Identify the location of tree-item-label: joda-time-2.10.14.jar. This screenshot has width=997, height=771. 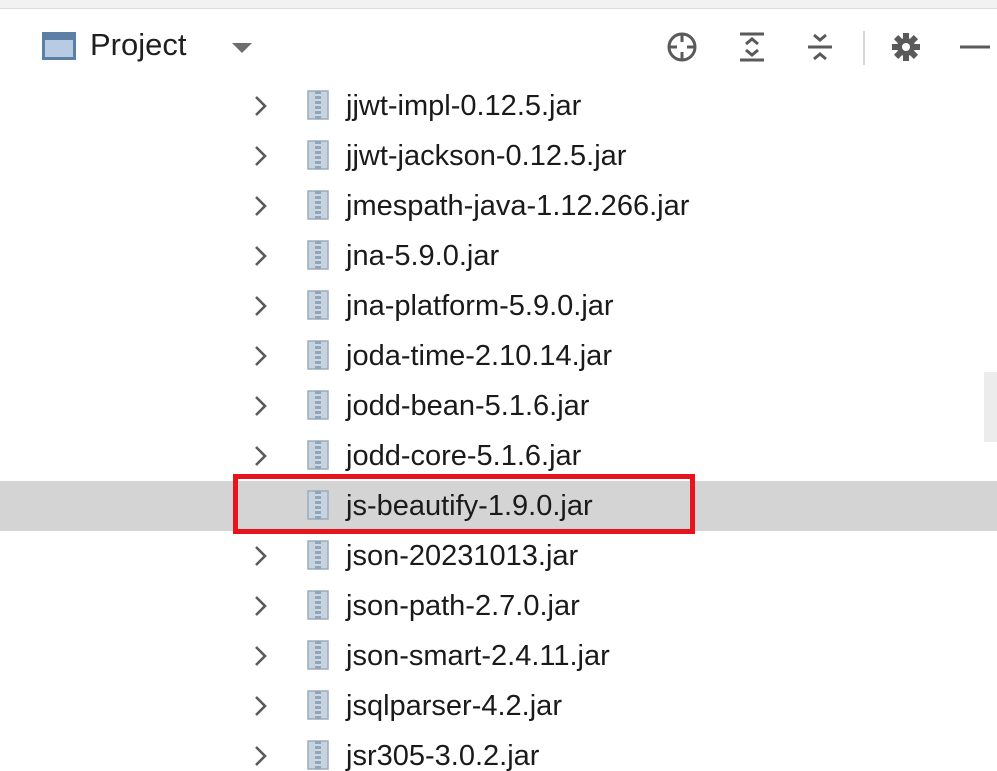
(479, 356).